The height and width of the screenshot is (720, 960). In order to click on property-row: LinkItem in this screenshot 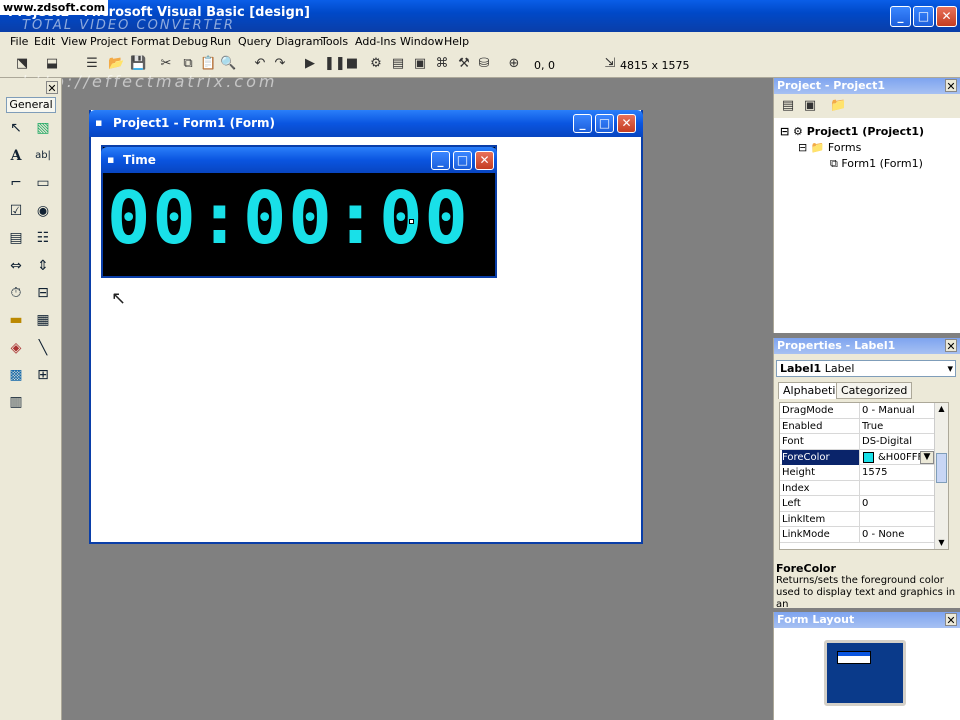, I will do `click(858, 519)`.